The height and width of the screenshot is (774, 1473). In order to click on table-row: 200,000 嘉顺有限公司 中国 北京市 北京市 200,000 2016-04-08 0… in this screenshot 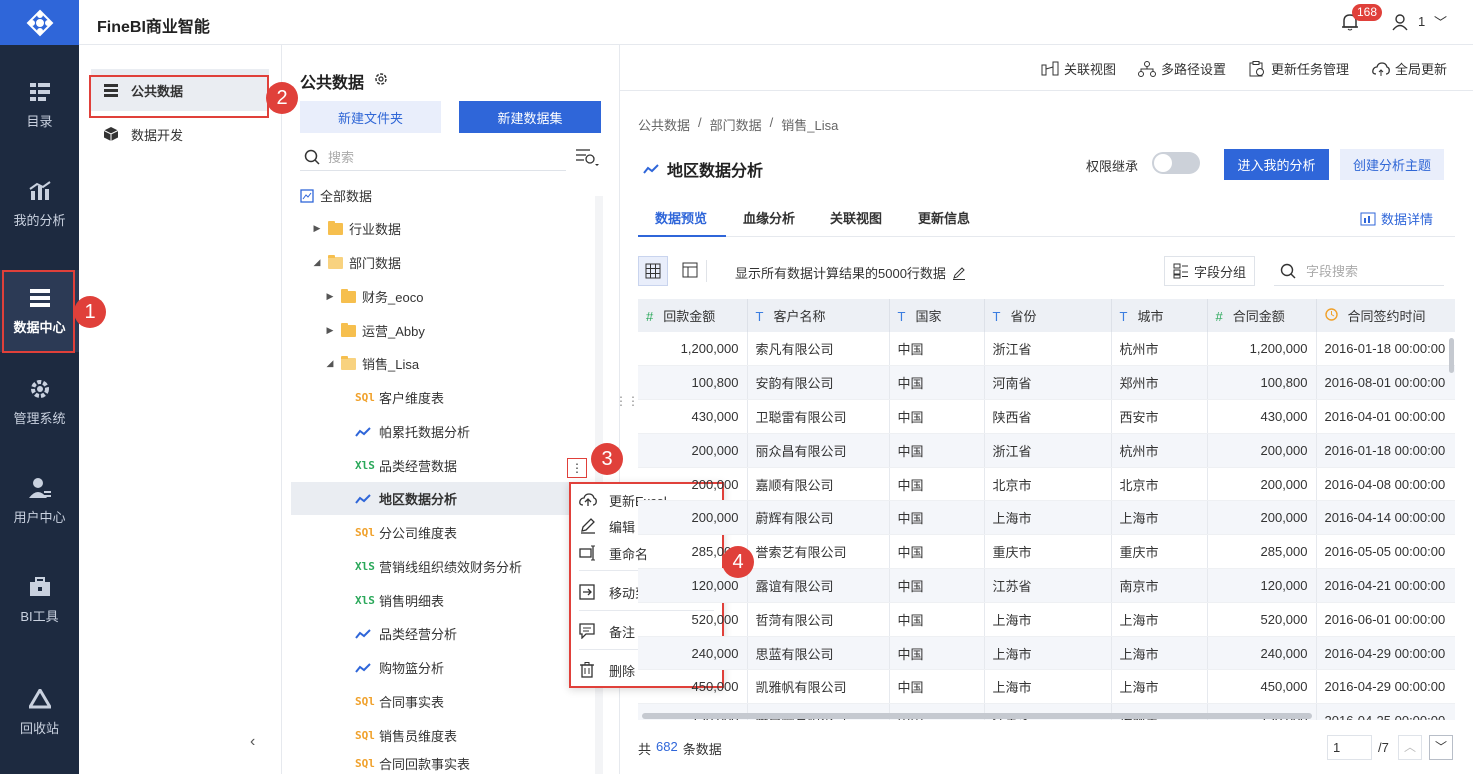, I will do `click(1046, 484)`.